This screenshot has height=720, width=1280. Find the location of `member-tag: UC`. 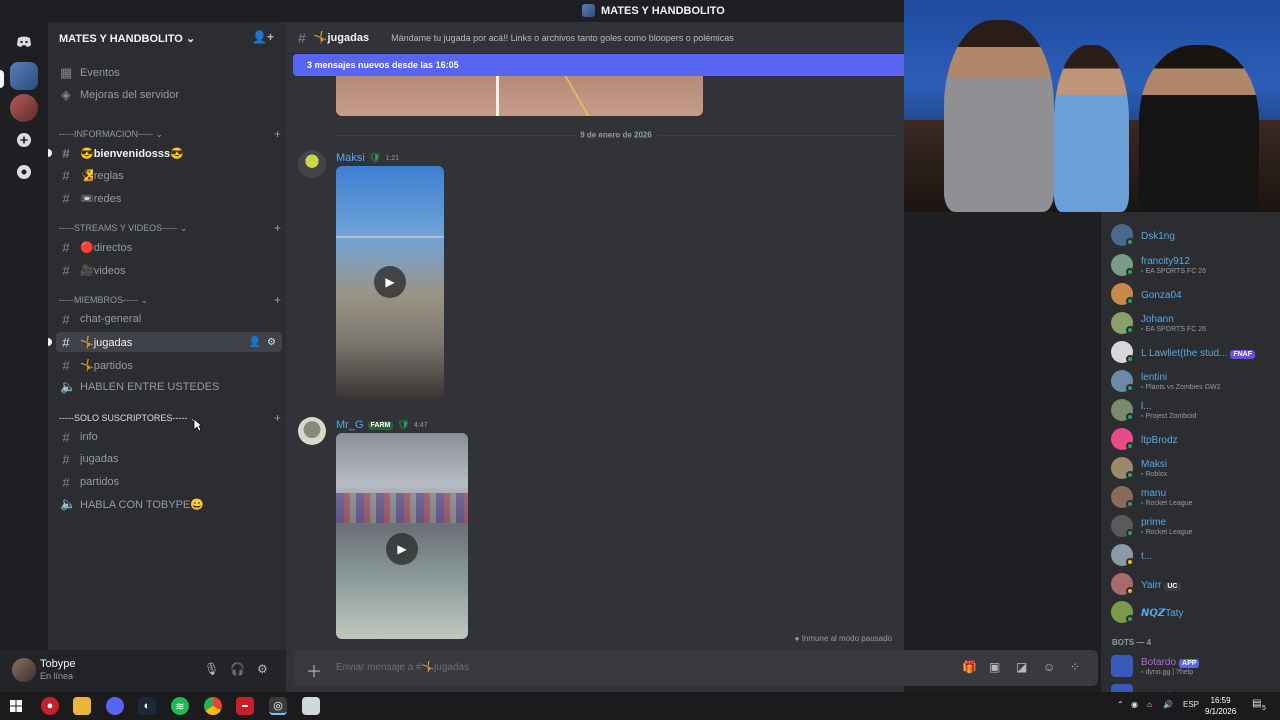

member-tag: UC is located at coordinates (1172, 586).